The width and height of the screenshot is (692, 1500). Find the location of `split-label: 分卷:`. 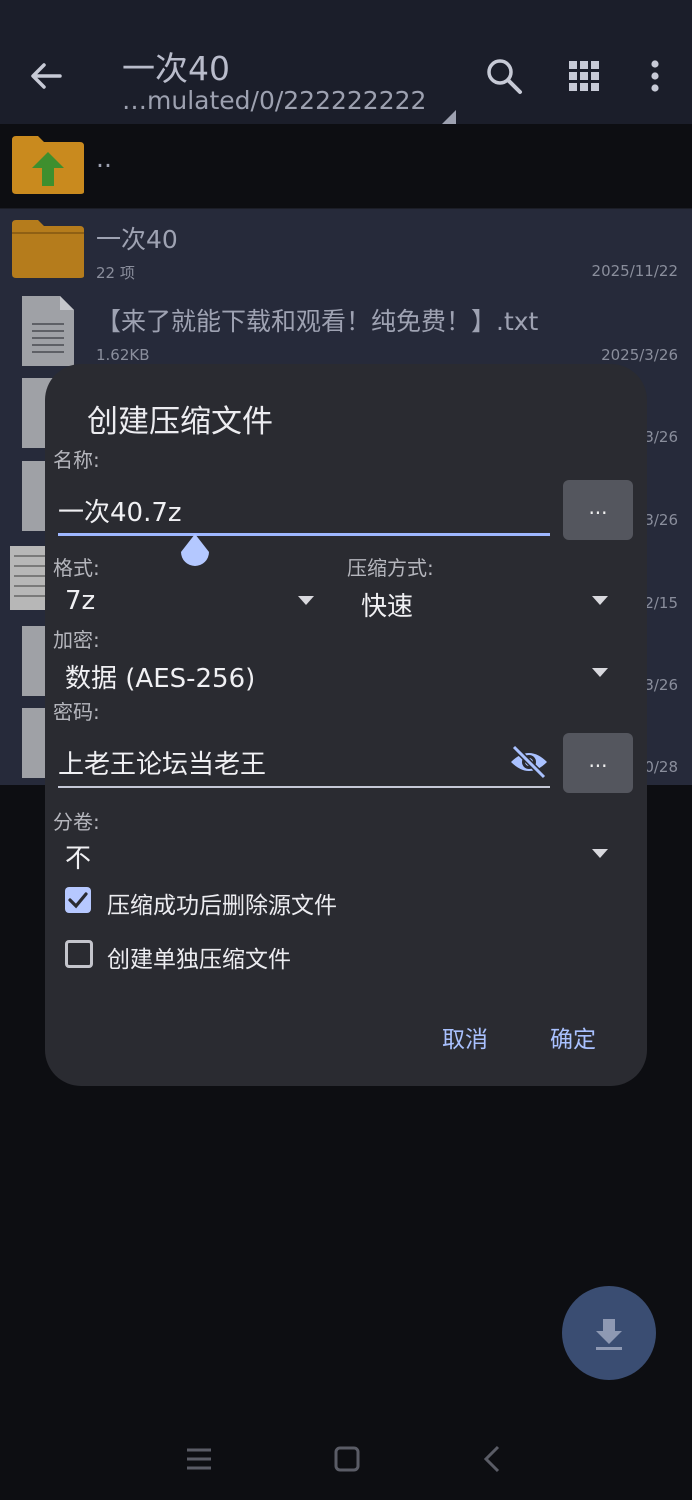

split-label: 分卷: is located at coordinates (76, 822).